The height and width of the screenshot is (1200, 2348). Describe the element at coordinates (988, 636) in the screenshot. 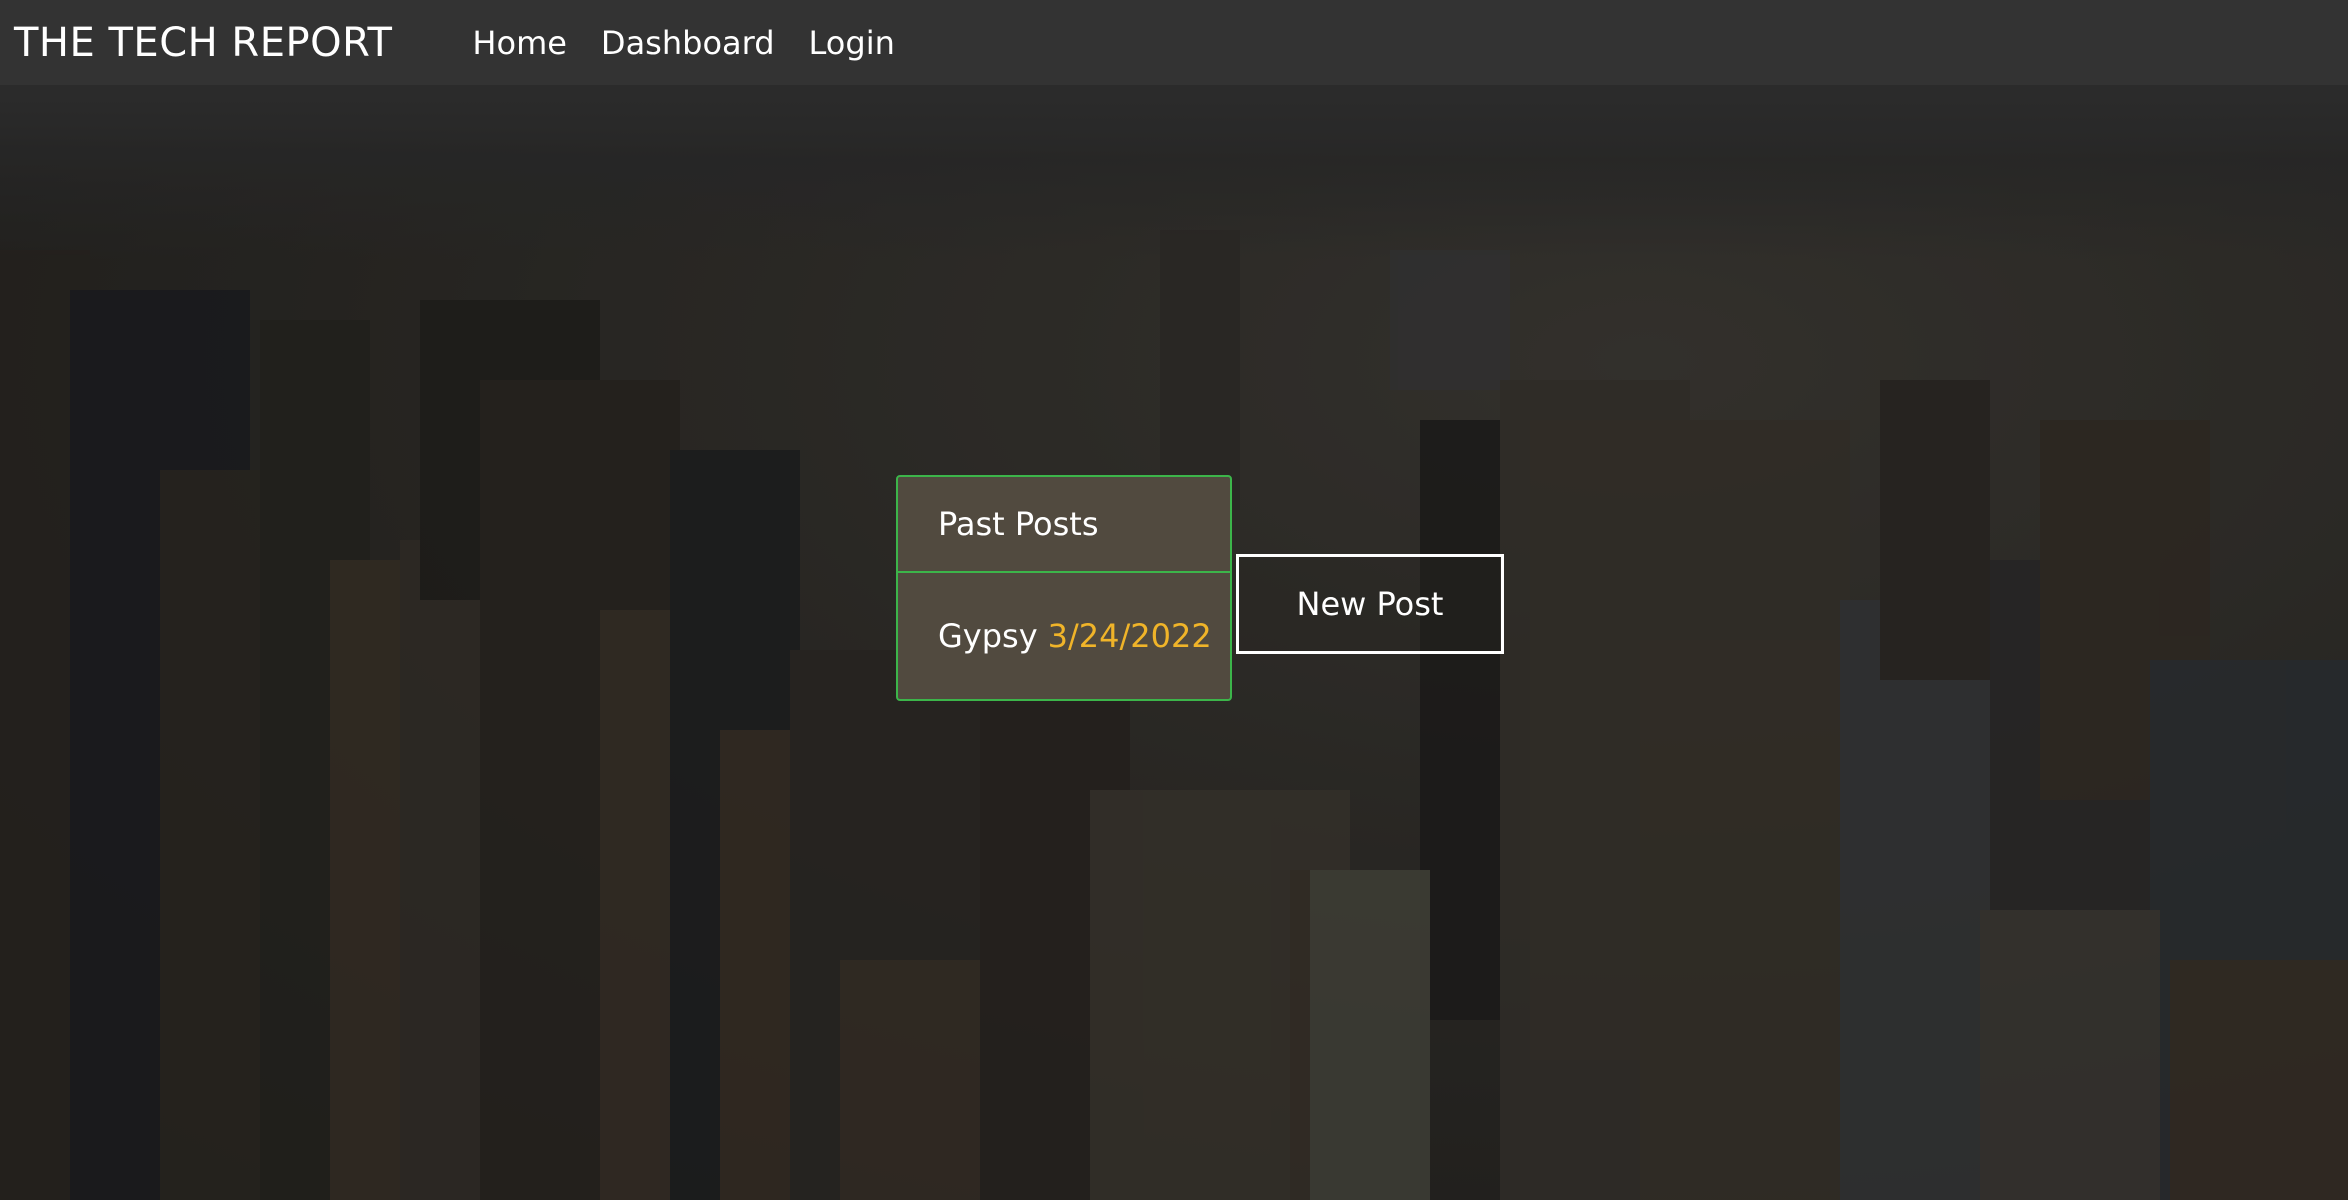

I see `post-title: Gypsy` at that location.